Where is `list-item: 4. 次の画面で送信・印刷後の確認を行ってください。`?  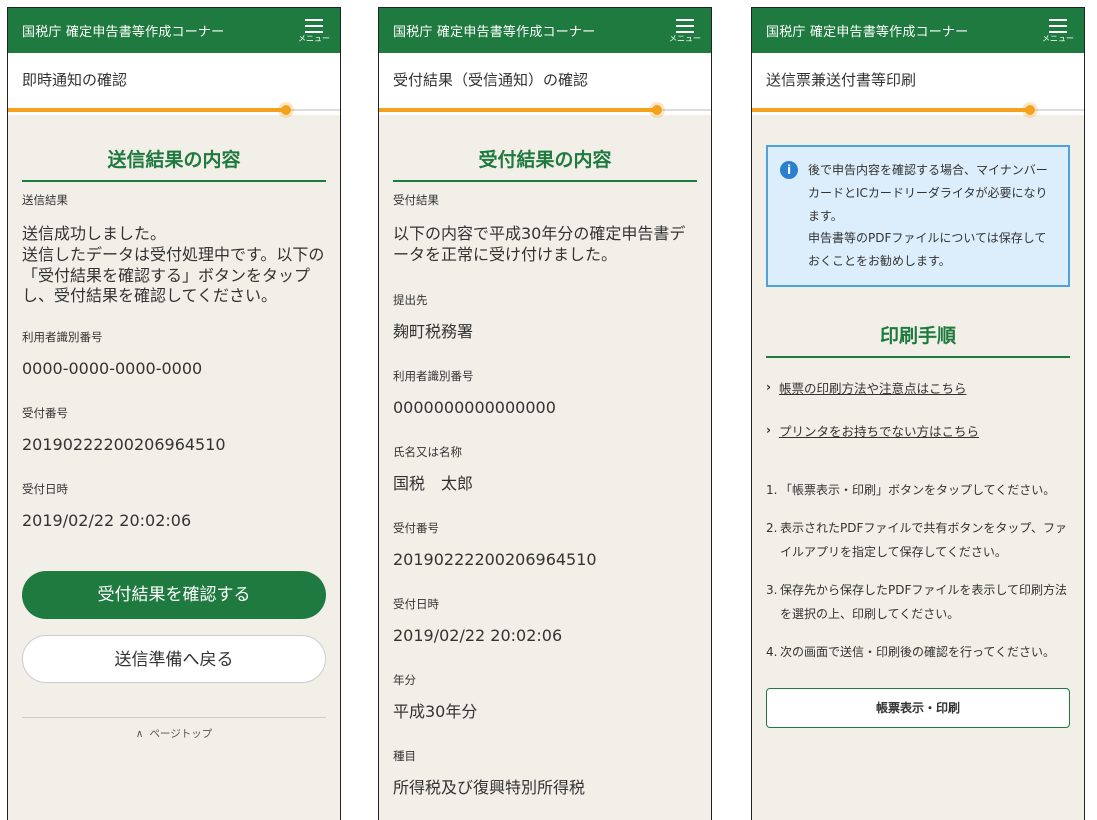
list-item: 4. 次の画面で送信・印刷後の確認を行ってください。 is located at coordinates (911, 651).